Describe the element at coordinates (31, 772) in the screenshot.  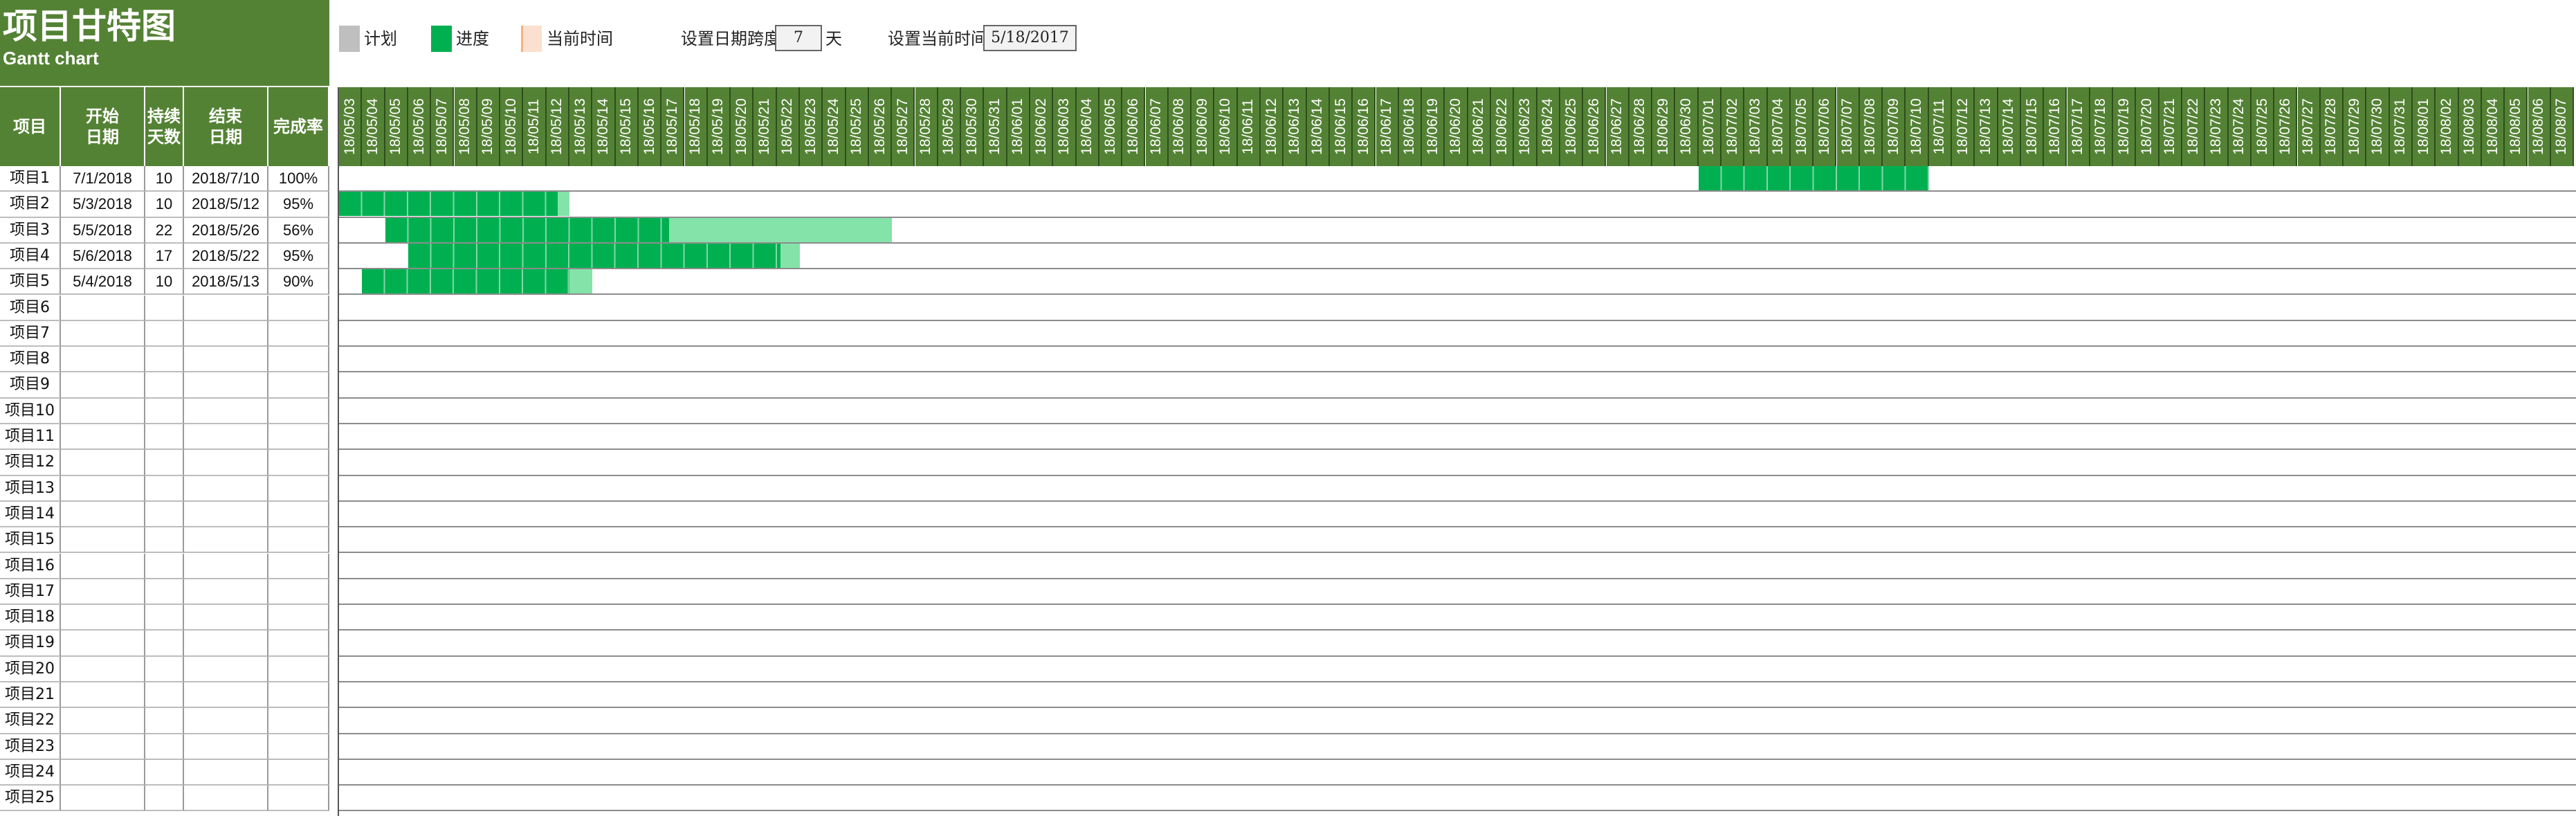
I see `cell-name: 项目24` at that location.